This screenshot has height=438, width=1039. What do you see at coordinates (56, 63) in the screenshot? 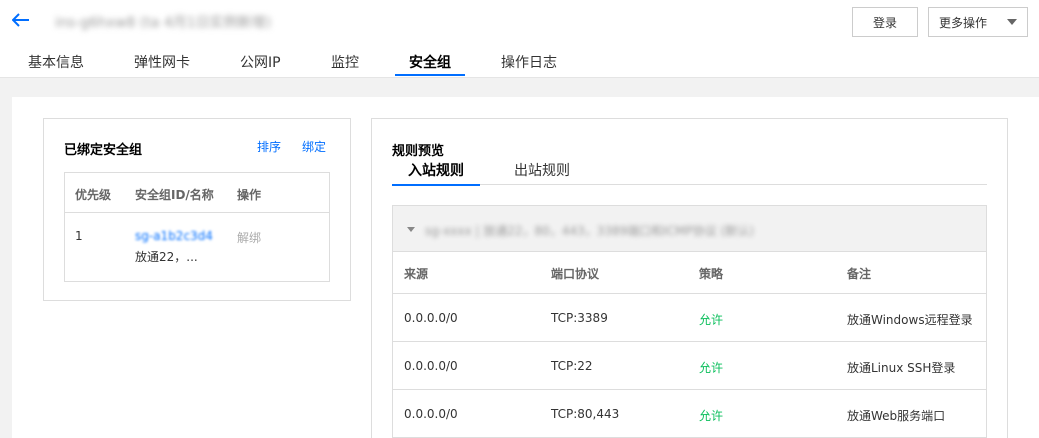
I see `tab-basic-info: 基本信息` at bounding box center [56, 63].